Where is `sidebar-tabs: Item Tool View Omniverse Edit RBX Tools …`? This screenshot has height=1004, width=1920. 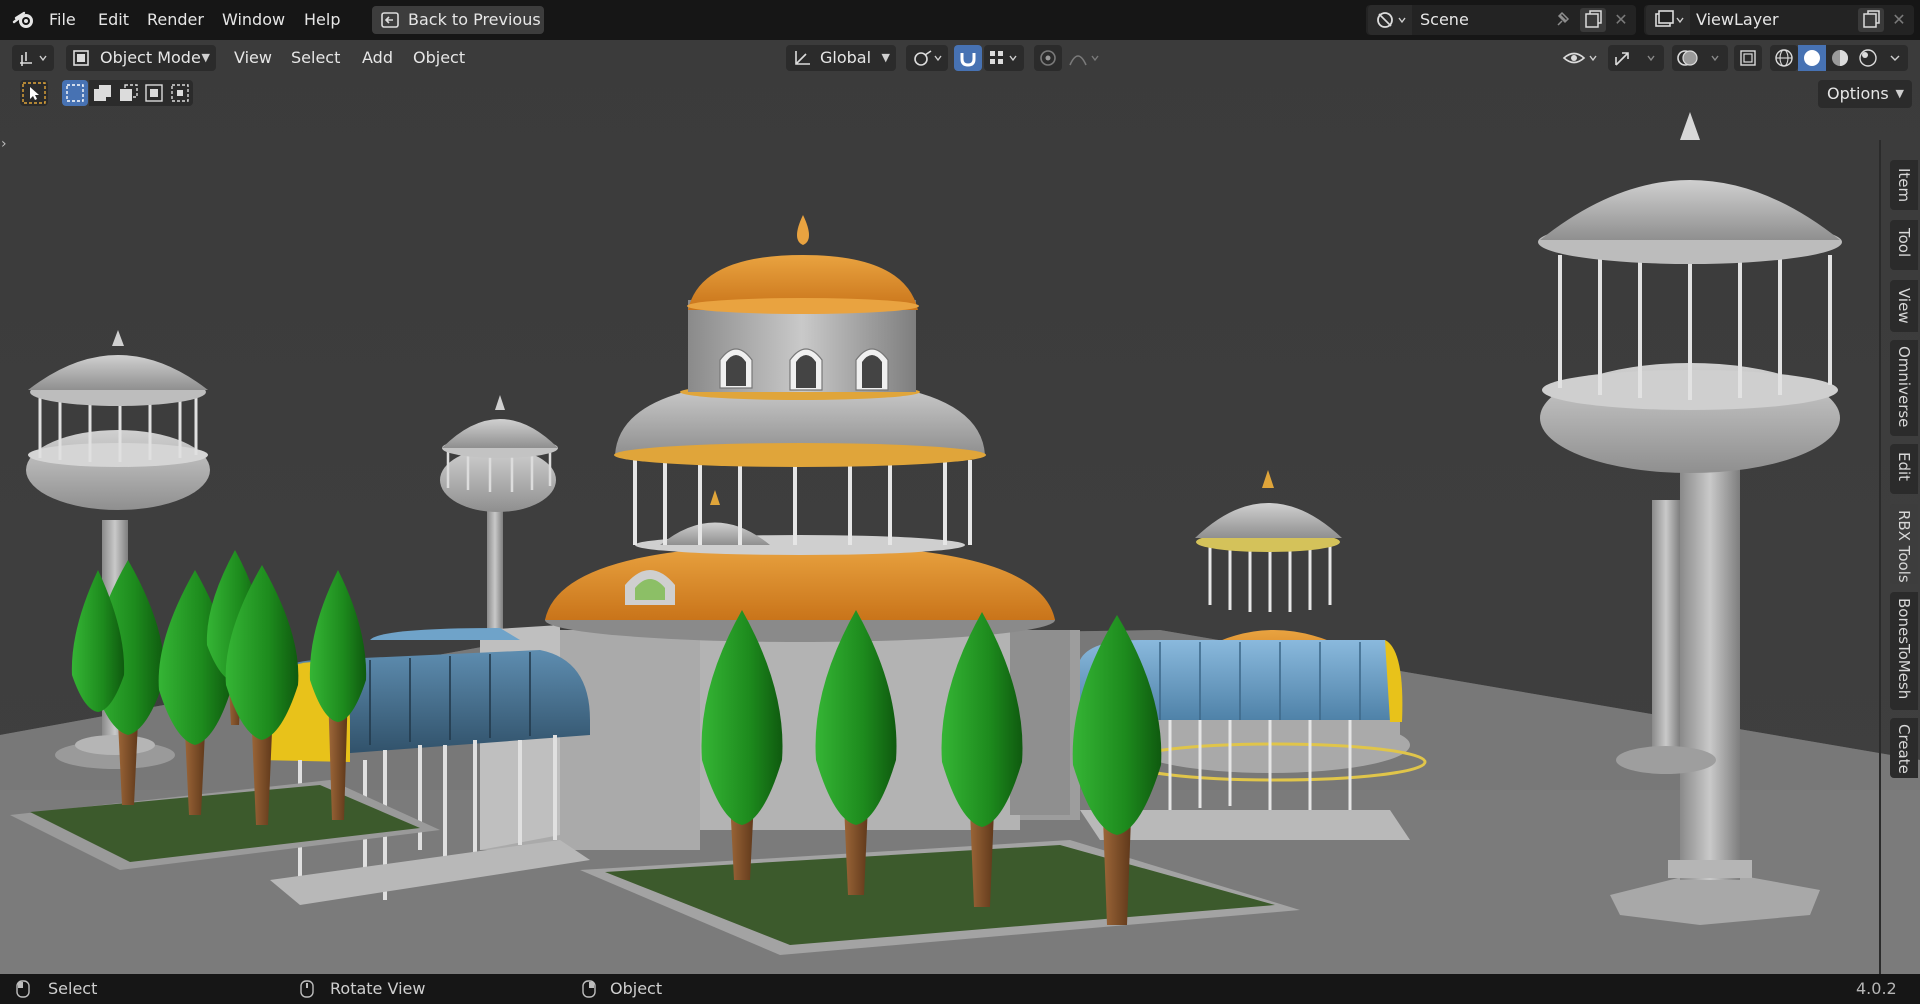 sidebar-tabs: Item Tool View Omniverse Edit RBX Tools … is located at coordinates (1904, 470).